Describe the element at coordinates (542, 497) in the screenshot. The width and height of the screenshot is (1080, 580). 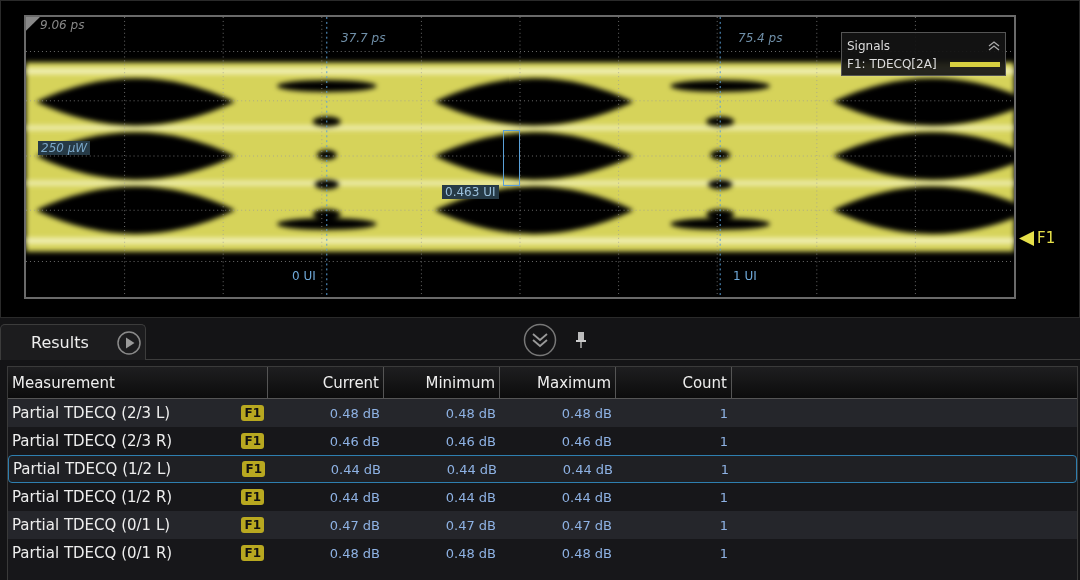
I see `measurement-row: Partial TDECQ (1/2 R) F1 0.44 dB 0.44 dB 0.44 dB 1` at that location.